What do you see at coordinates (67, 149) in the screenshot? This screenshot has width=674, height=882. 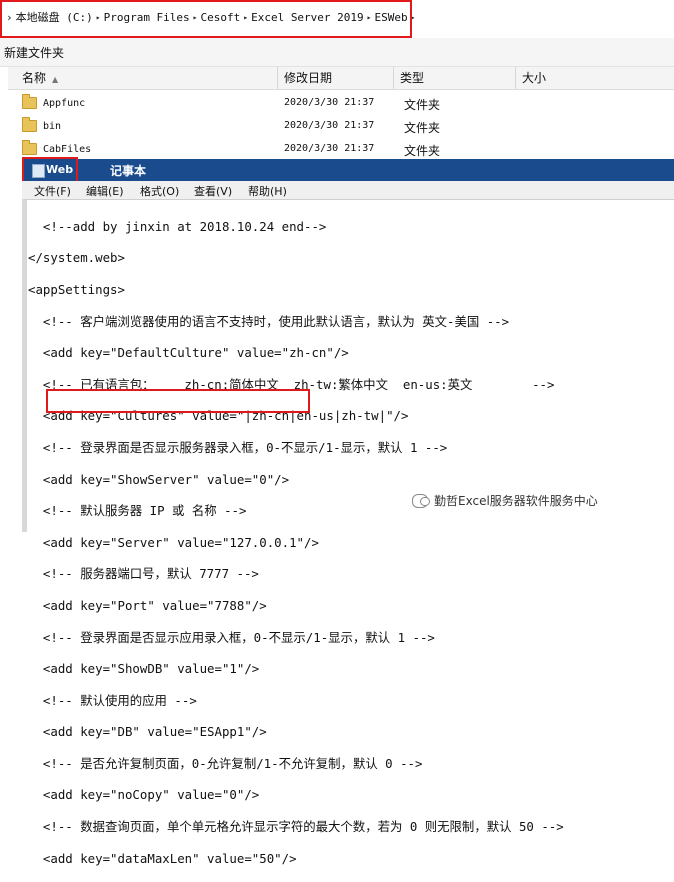 I see `file-name: CabFiles` at bounding box center [67, 149].